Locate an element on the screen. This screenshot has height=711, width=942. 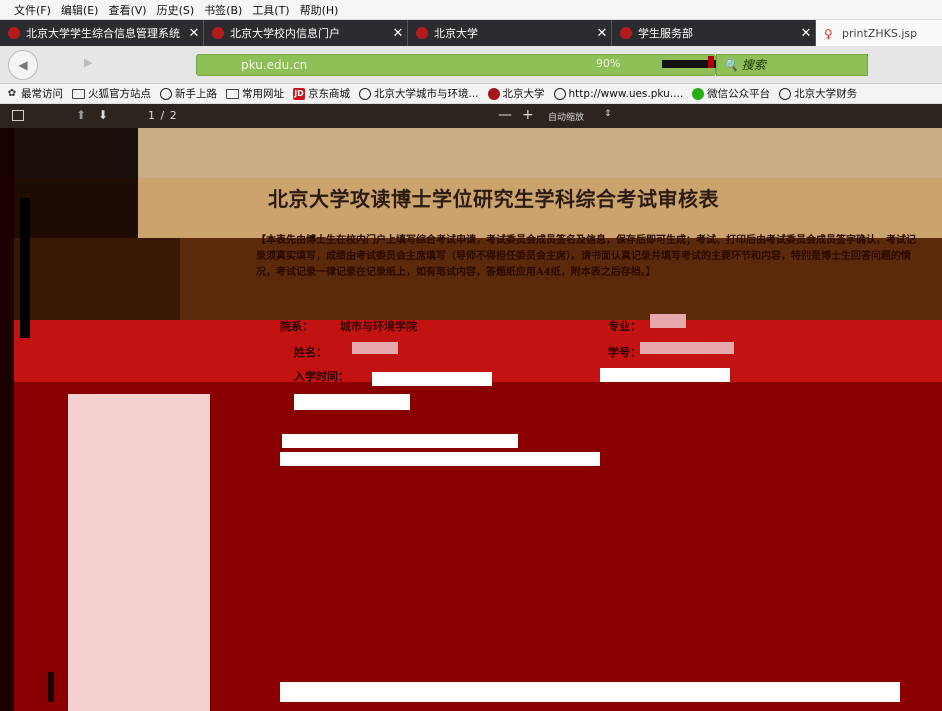
zoom-out-button: — is located at coordinates (505, 115).